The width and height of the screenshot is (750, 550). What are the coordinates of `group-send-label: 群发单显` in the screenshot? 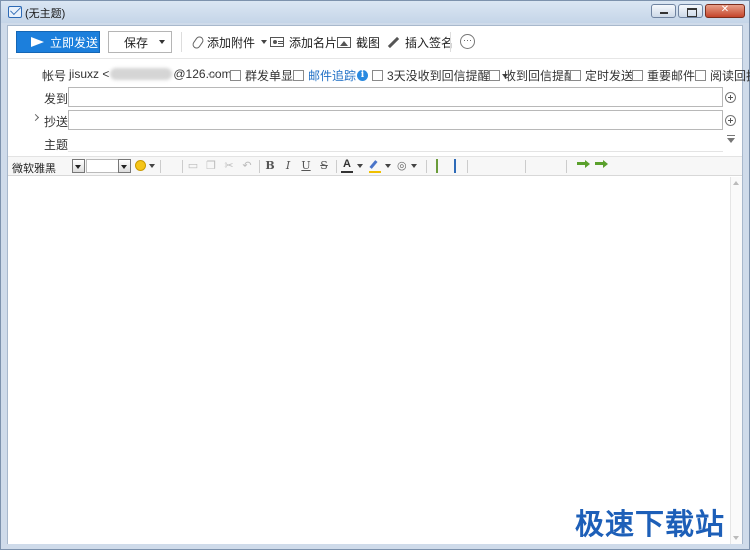 It's located at (269, 76).